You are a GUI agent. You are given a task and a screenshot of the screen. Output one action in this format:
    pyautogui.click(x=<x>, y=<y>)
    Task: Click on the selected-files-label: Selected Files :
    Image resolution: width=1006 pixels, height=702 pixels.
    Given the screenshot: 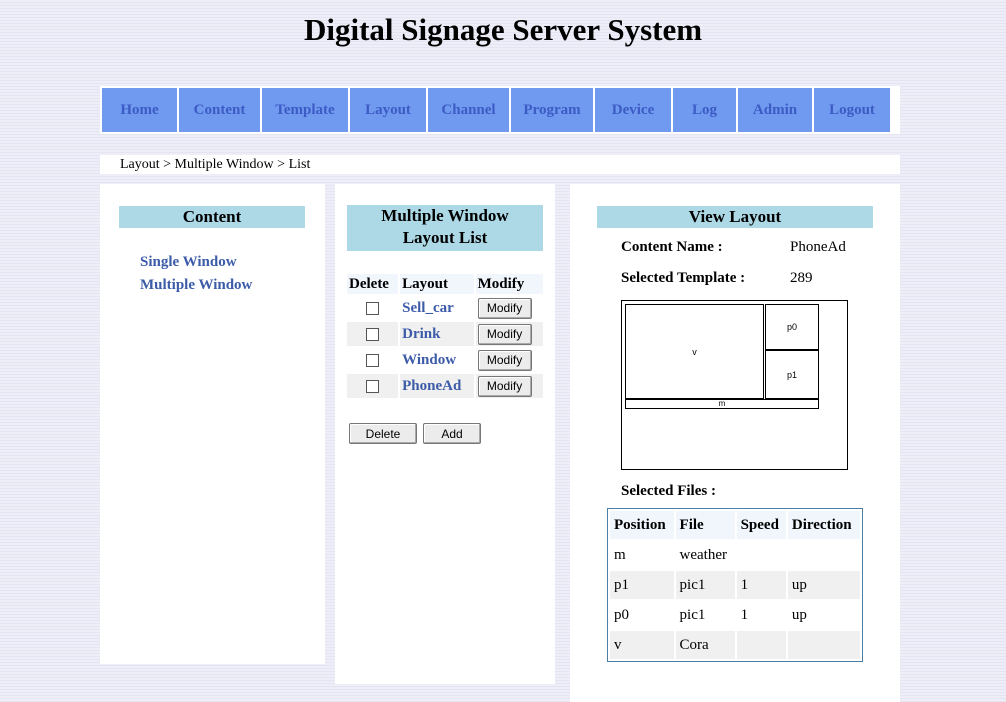 What is the action you would take?
    pyautogui.click(x=668, y=491)
    